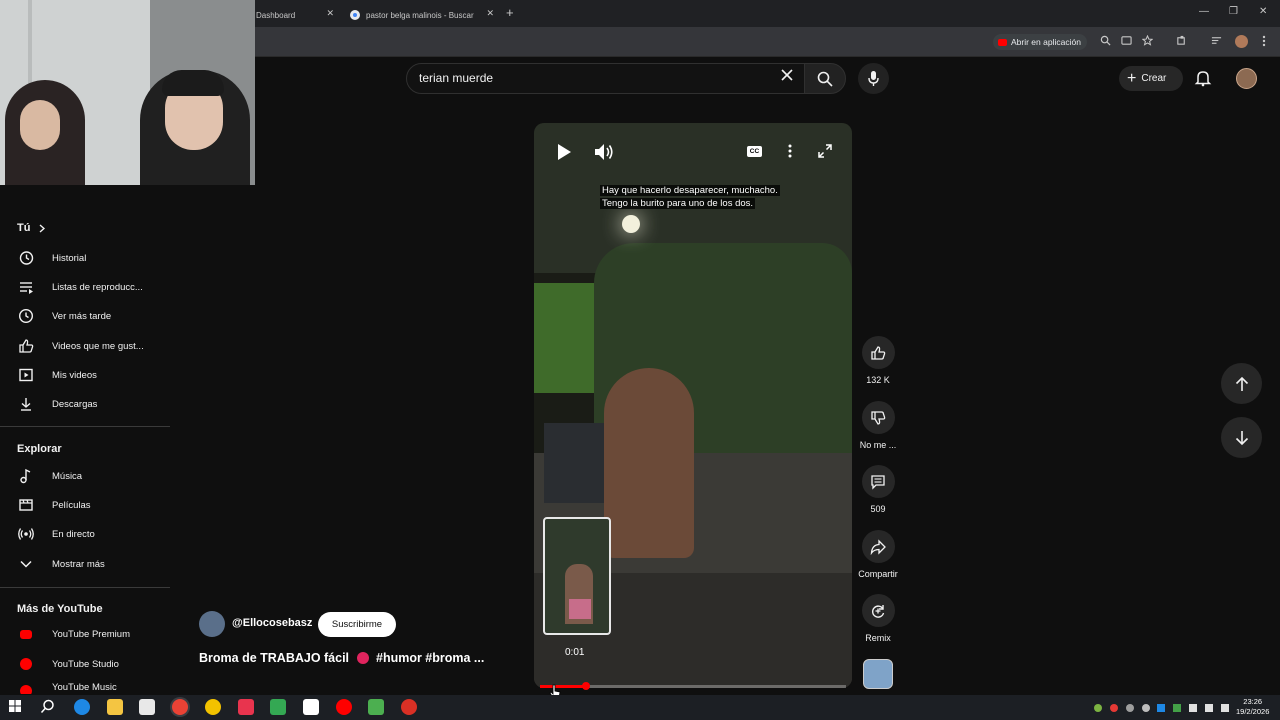 The width and height of the screenshot is (1280, 720). Describe the element at coordinates (878, 638) in the screenshot. I see `remix-label: Remix` at that location.